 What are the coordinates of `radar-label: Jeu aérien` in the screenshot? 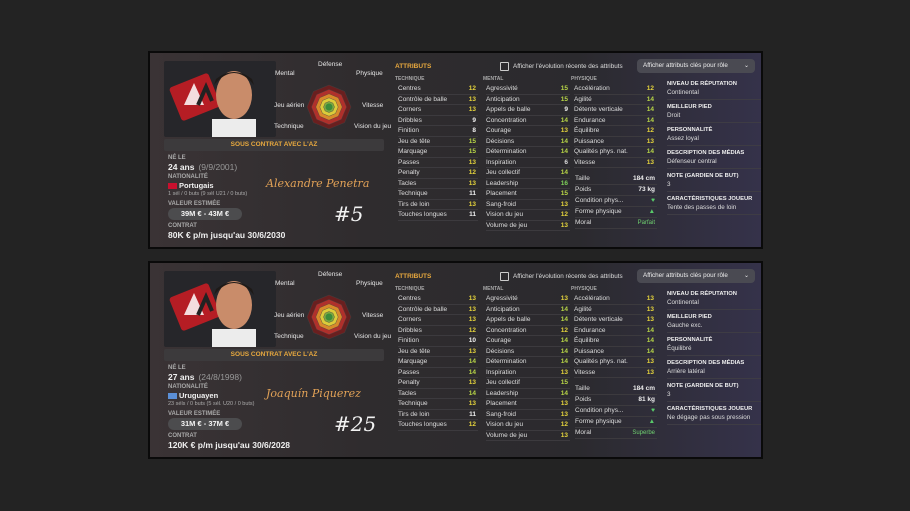 It's located at (289, 315).